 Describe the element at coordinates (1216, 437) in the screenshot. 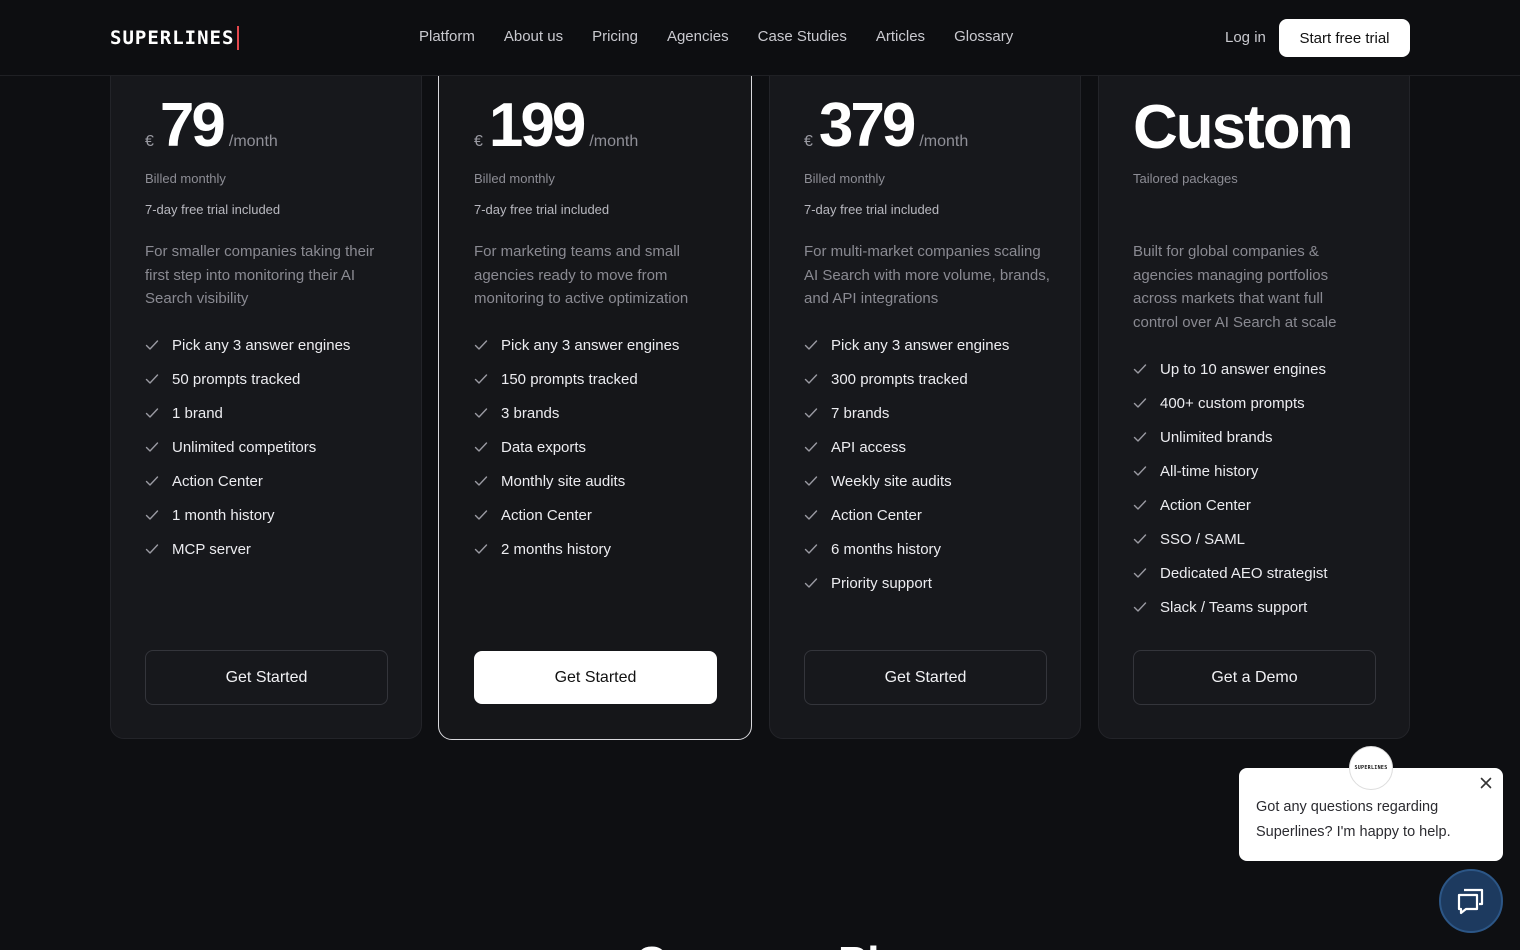

I see `feature-label: Unlimited brands` at that location.